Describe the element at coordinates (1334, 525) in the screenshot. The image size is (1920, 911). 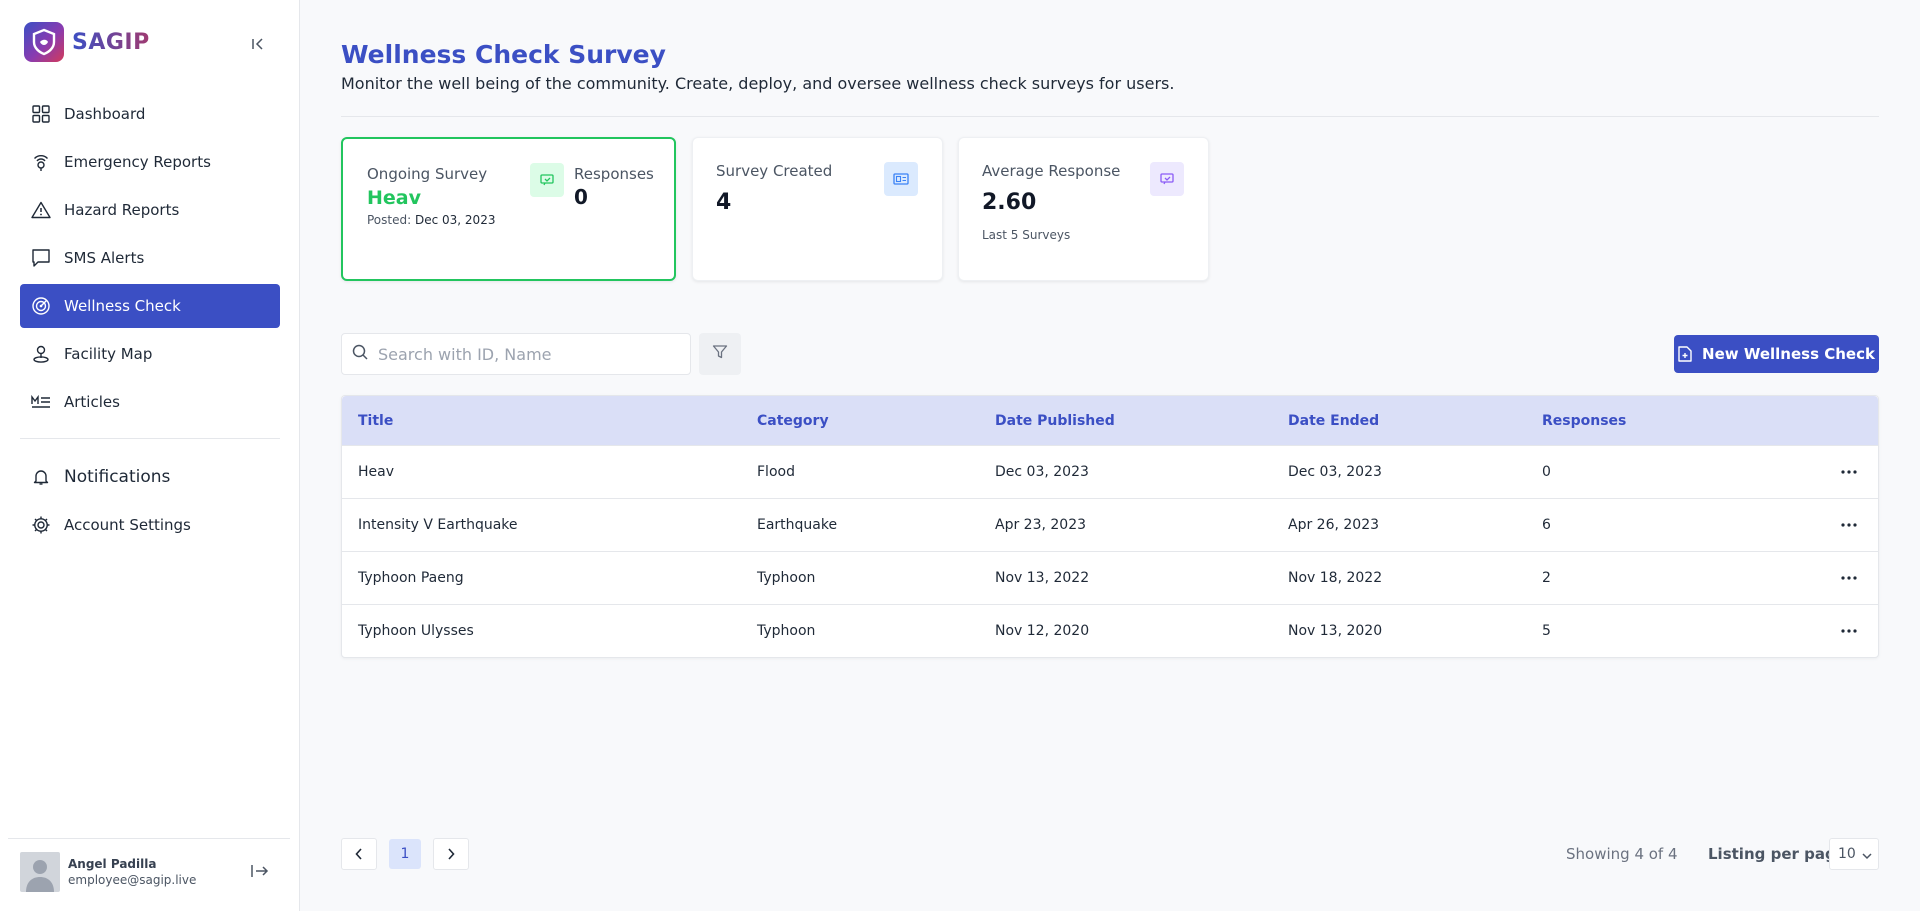
I see `cell-date-ended: Apr 26, 2023` at that location.